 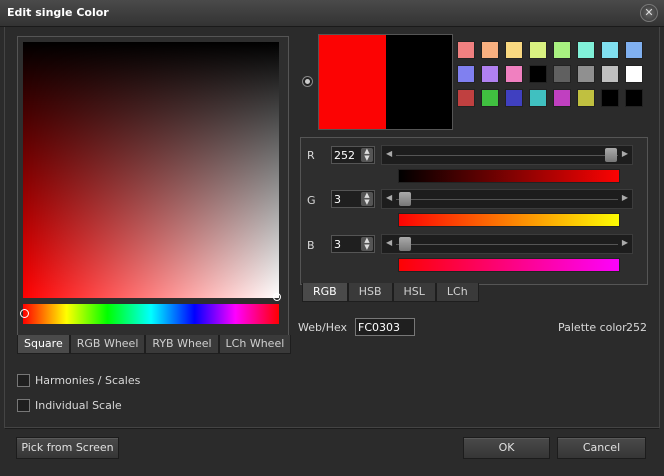 What do you see at coordinates (601, 448) in the screenshot?
I see `cancel-button: Cancel` at bounding box center [601, 448].